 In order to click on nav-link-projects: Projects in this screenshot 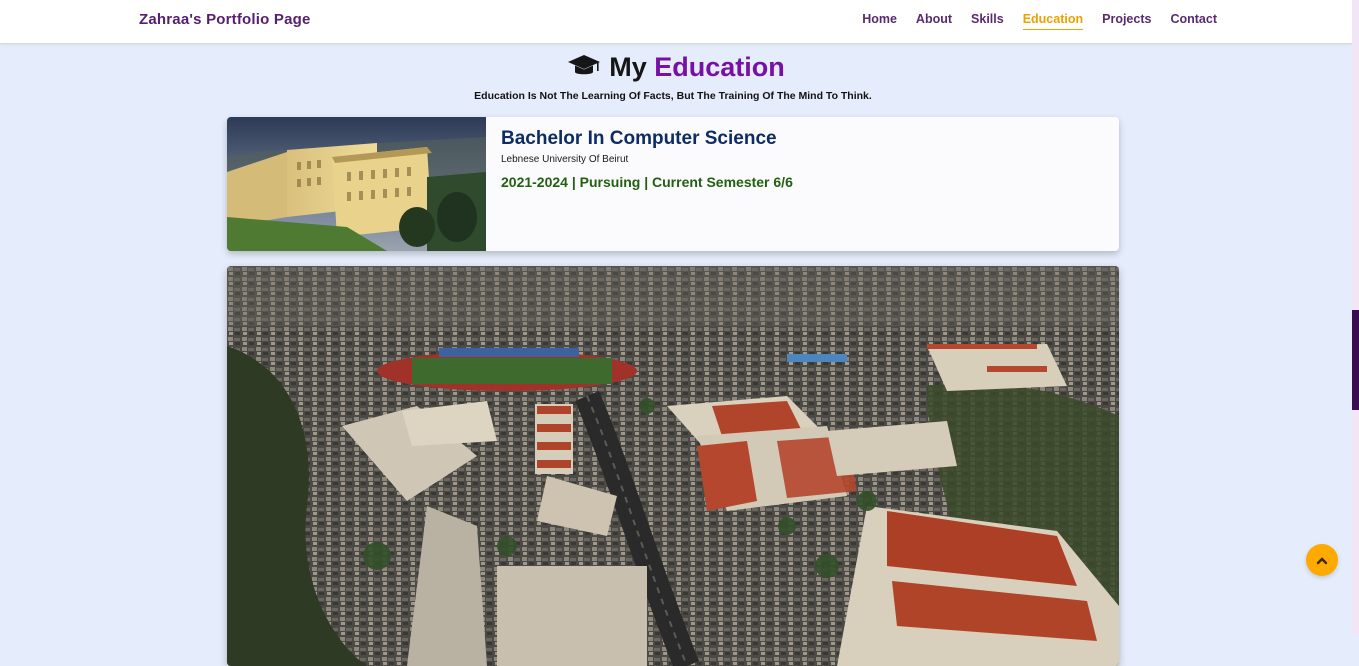, I will do `click(1126, 21)`.